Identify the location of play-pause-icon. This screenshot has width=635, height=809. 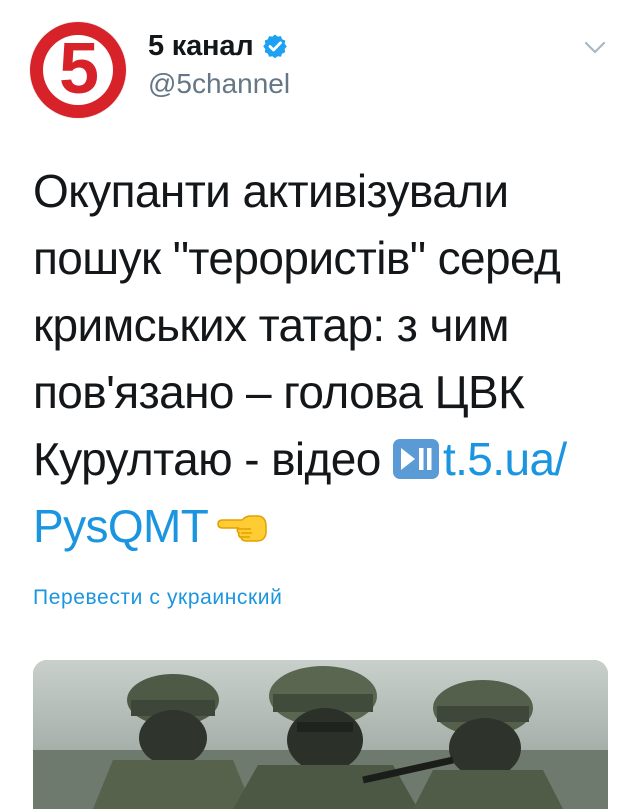
(415, 459).